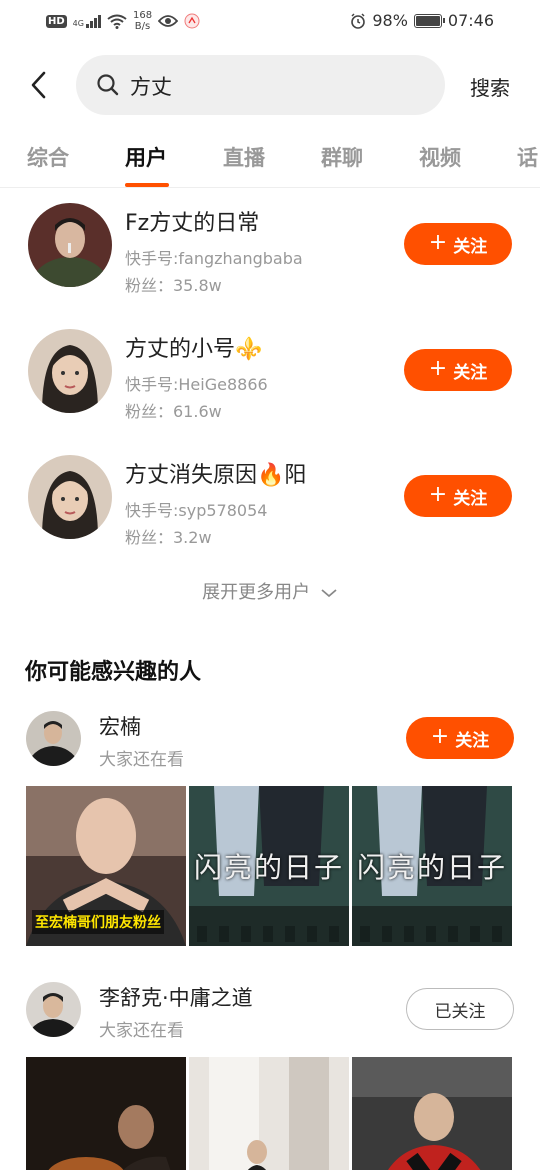  I want to click on fan-count: 粉丝：3.2w, so click(168, 537).